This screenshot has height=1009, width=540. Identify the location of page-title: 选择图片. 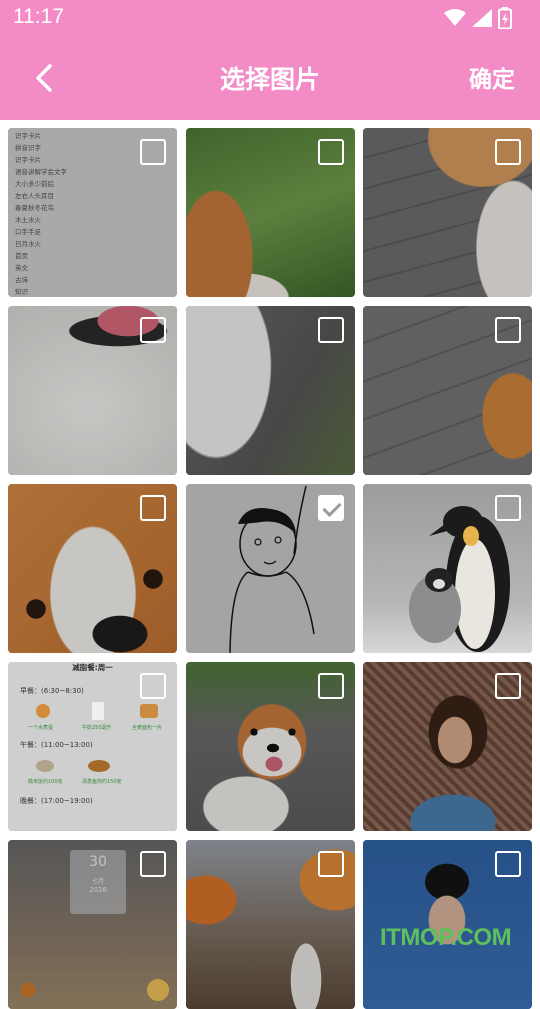
(269, 79).